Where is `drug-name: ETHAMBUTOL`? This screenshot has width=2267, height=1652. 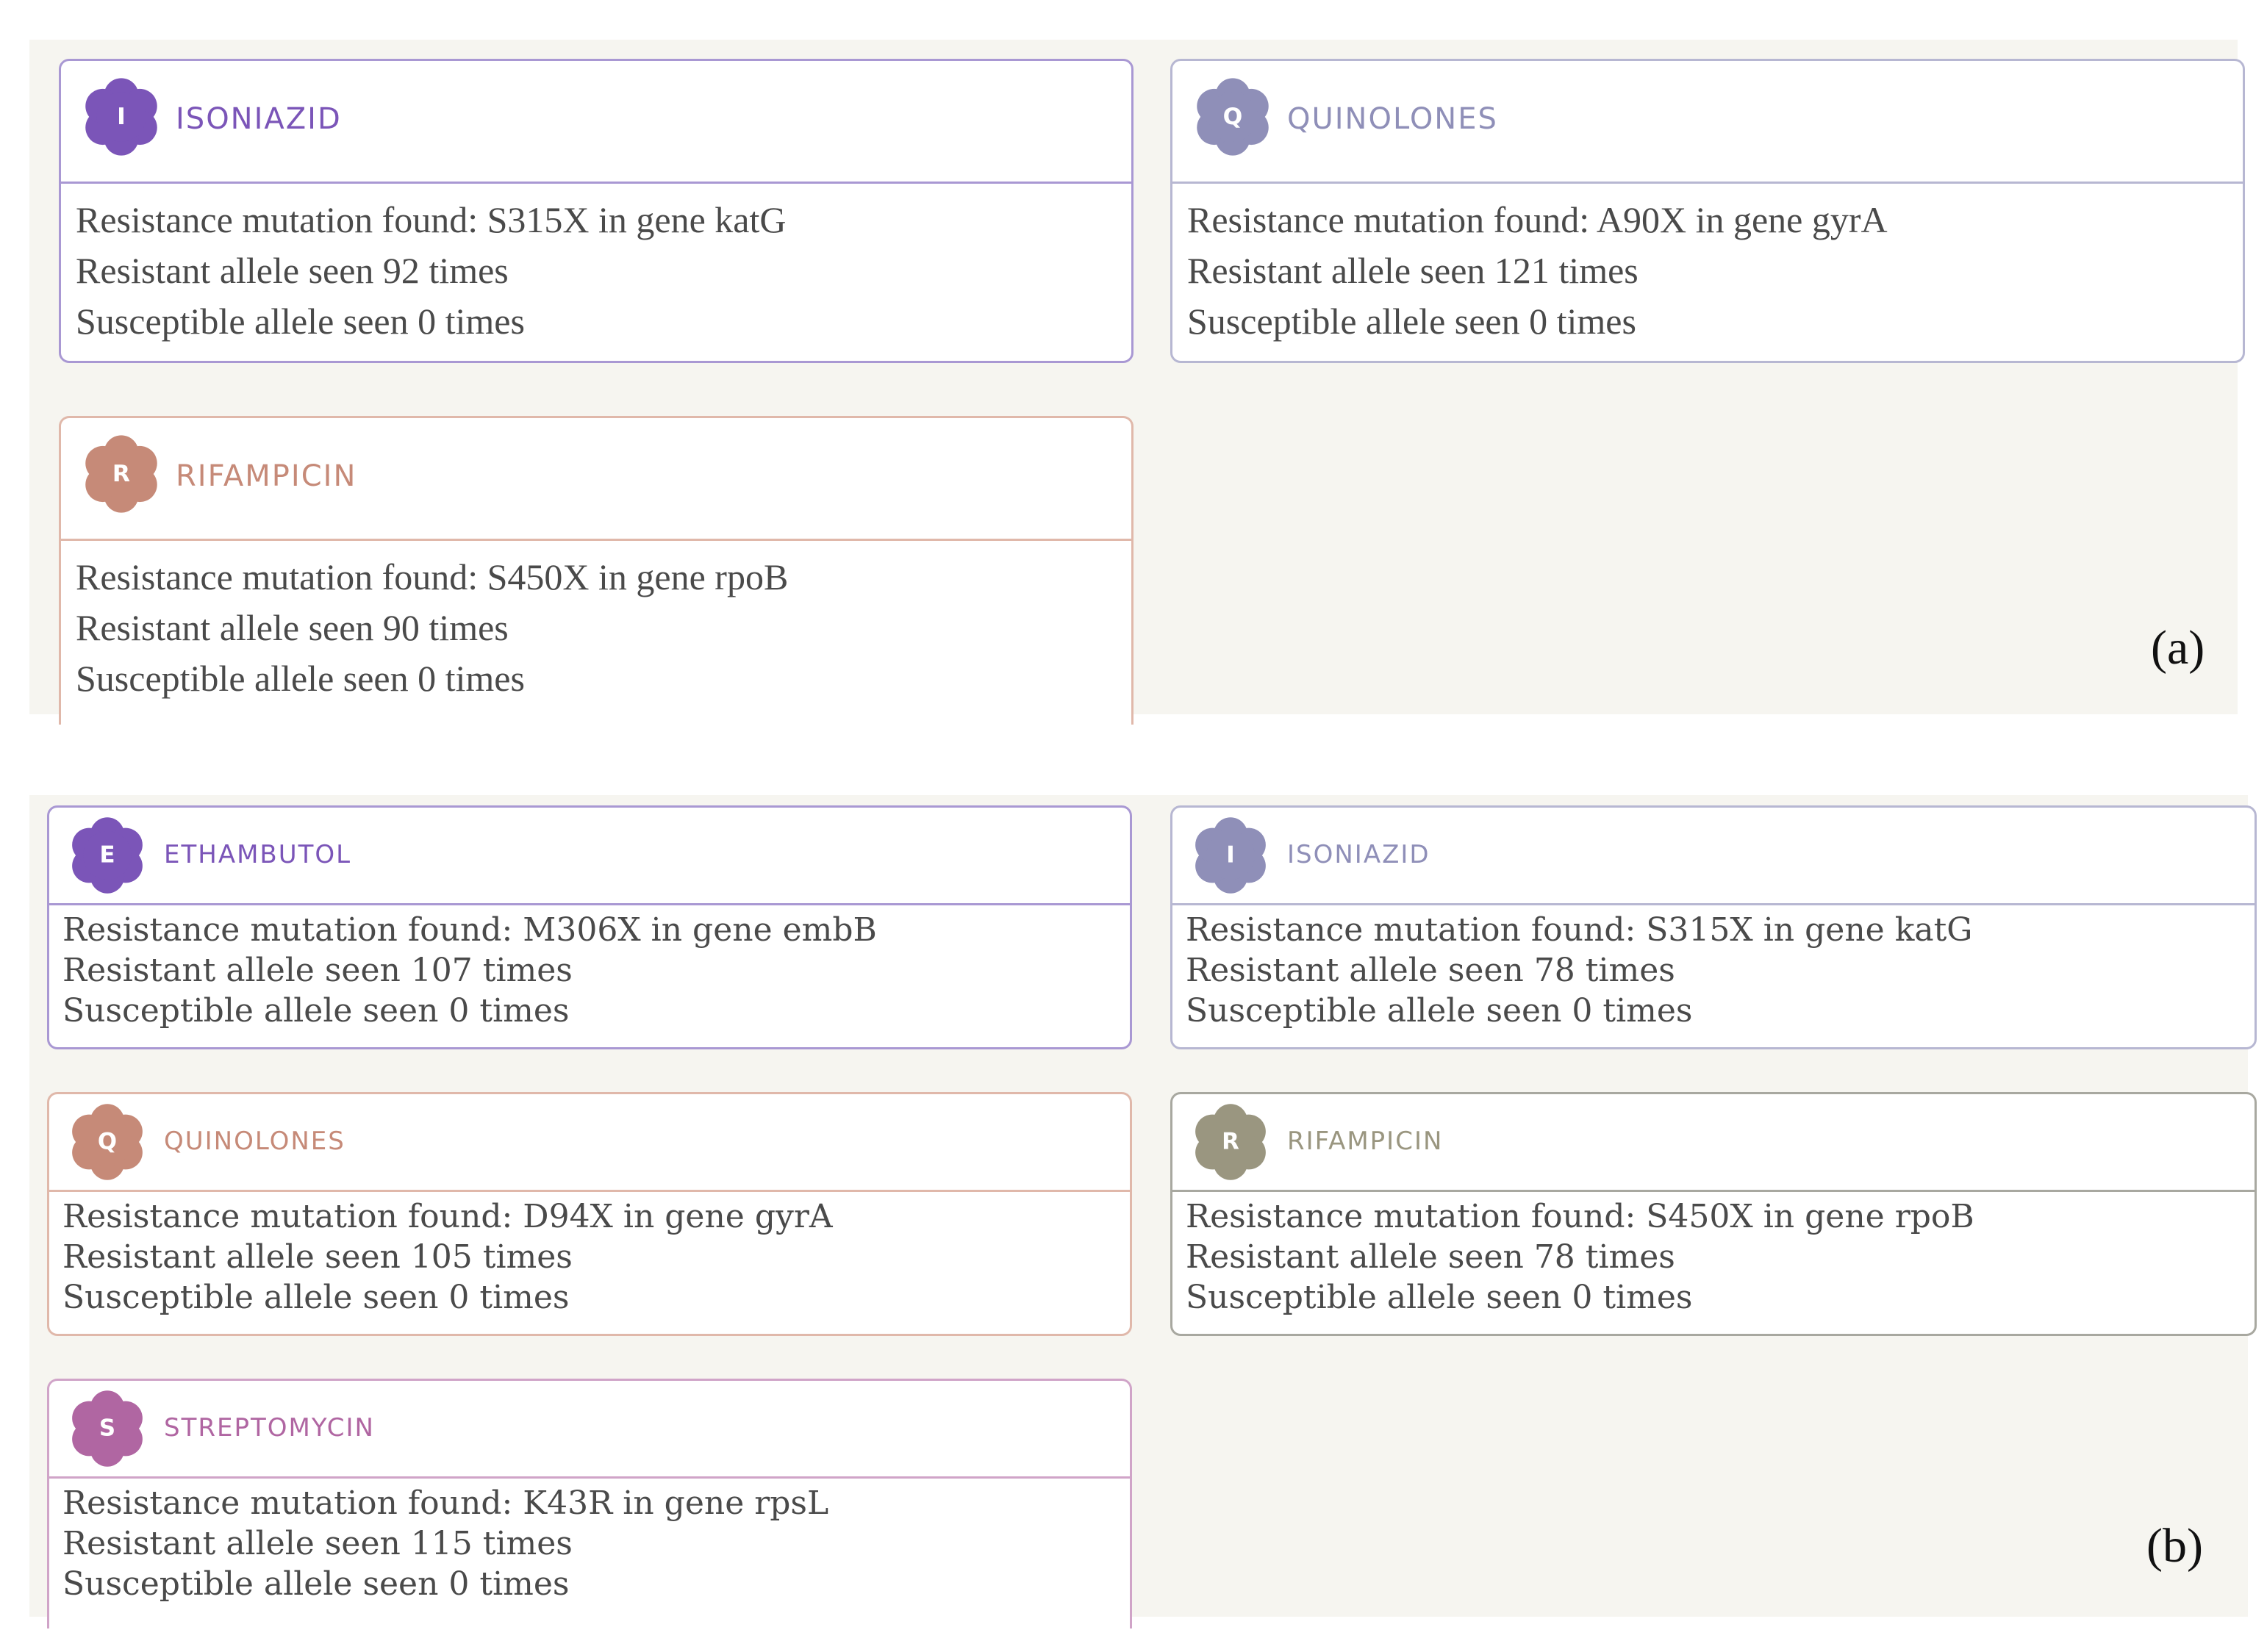
drug-name: ETHAMBUTOL is located at coordinates (258, 854).